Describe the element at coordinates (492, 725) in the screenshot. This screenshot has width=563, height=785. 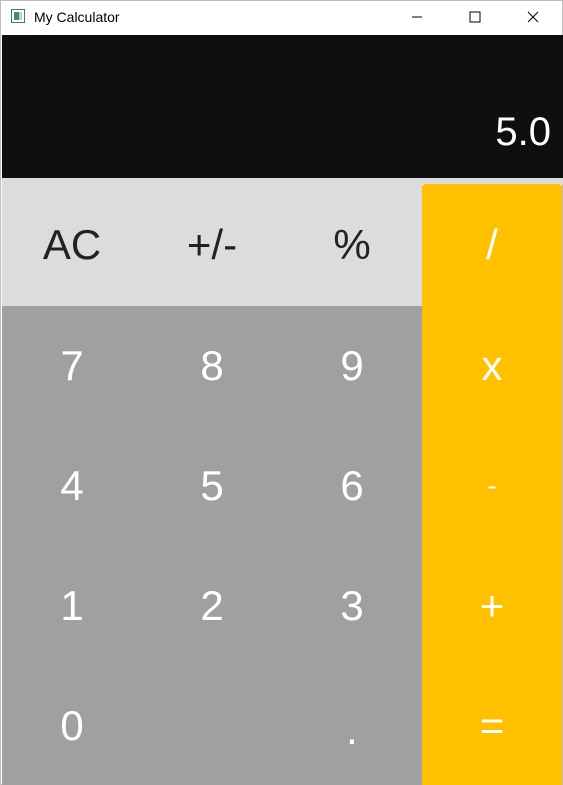
I see `equals-button: =` at that location.